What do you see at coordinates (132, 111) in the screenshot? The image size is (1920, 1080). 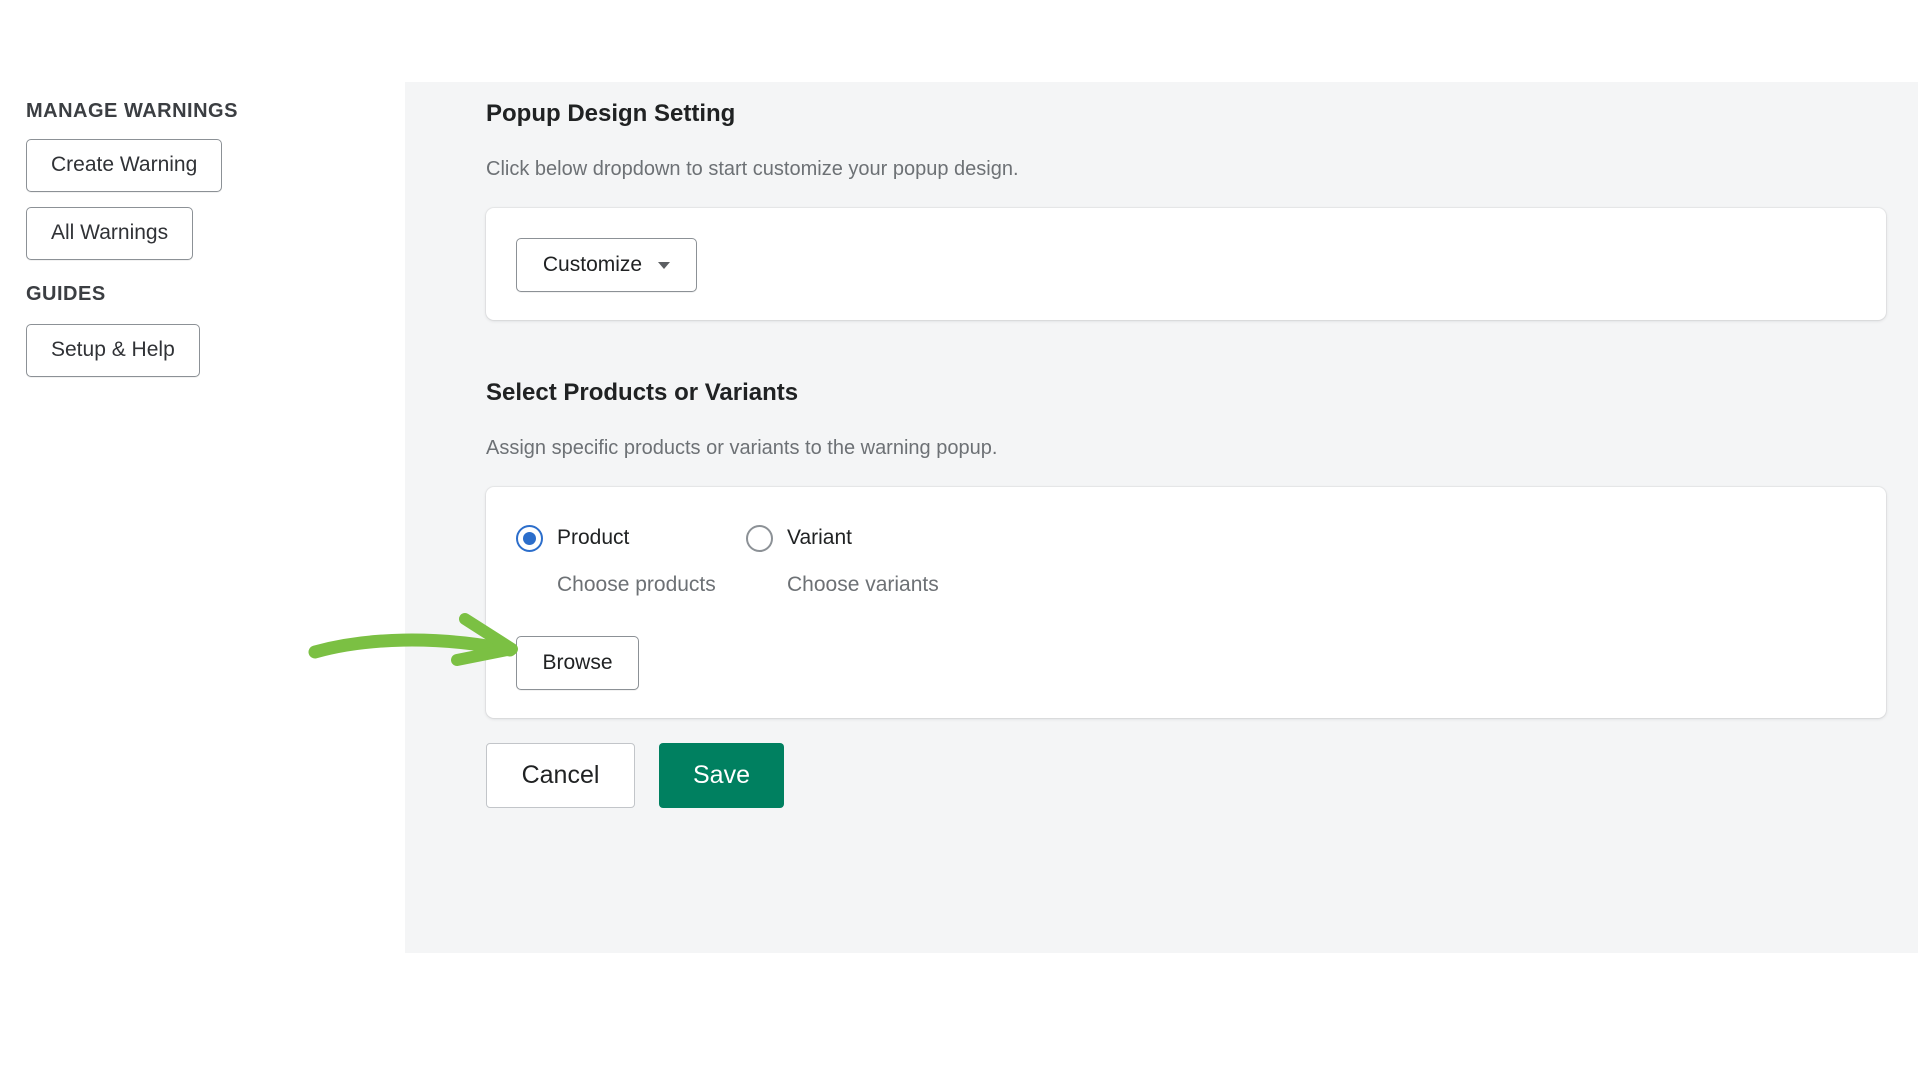 I see `manage-warnings-heading: MANAGE WARNINGS` at bounding box center [132, 111].